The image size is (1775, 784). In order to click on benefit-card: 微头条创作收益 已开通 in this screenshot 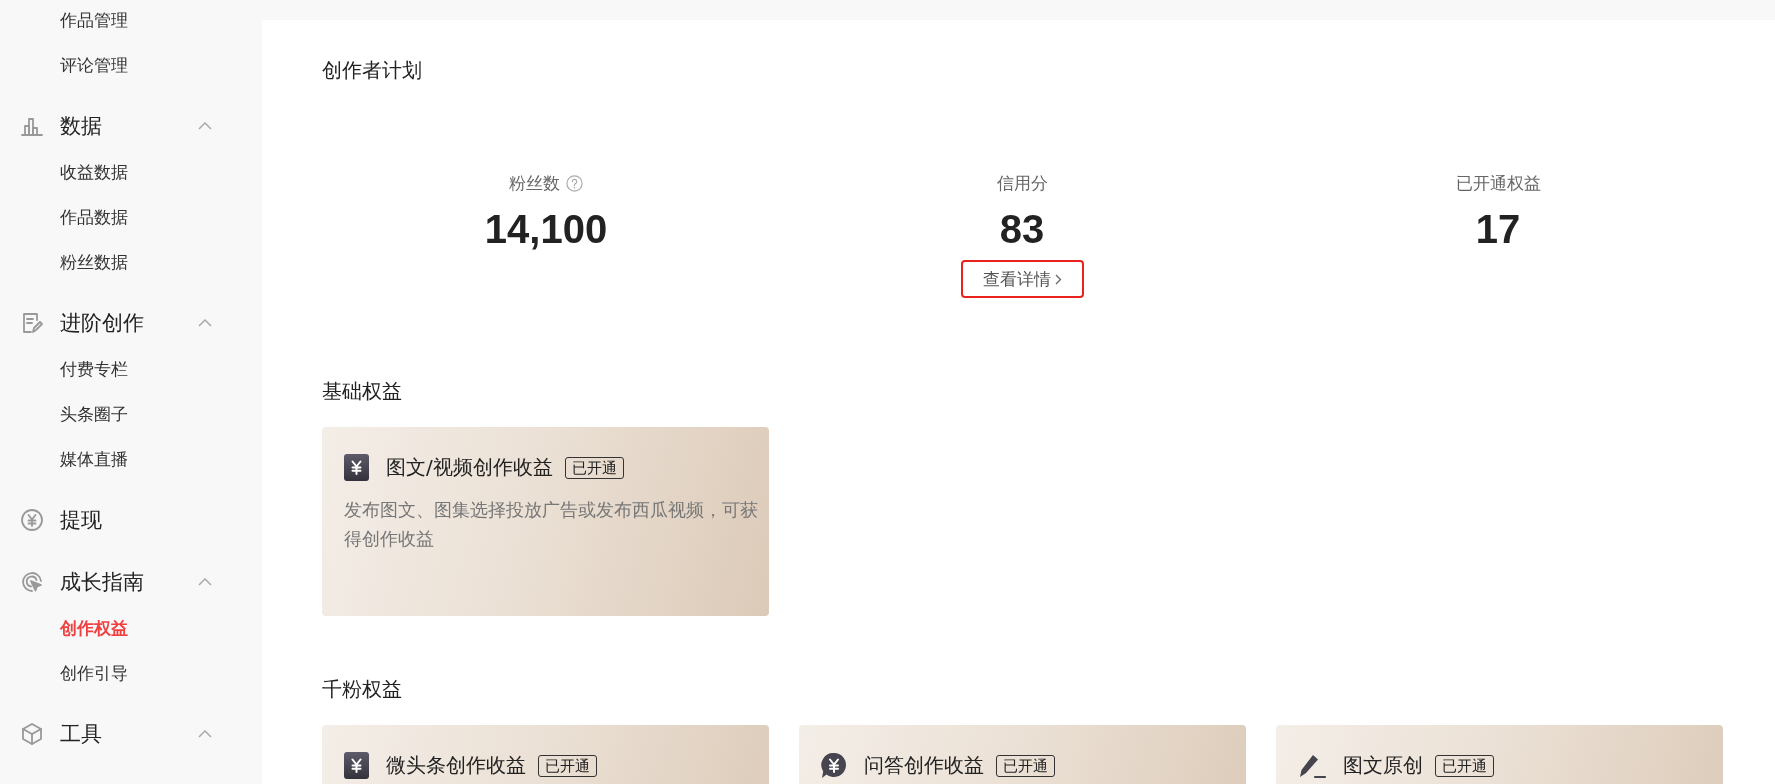, I will do `click(545, 754)`.